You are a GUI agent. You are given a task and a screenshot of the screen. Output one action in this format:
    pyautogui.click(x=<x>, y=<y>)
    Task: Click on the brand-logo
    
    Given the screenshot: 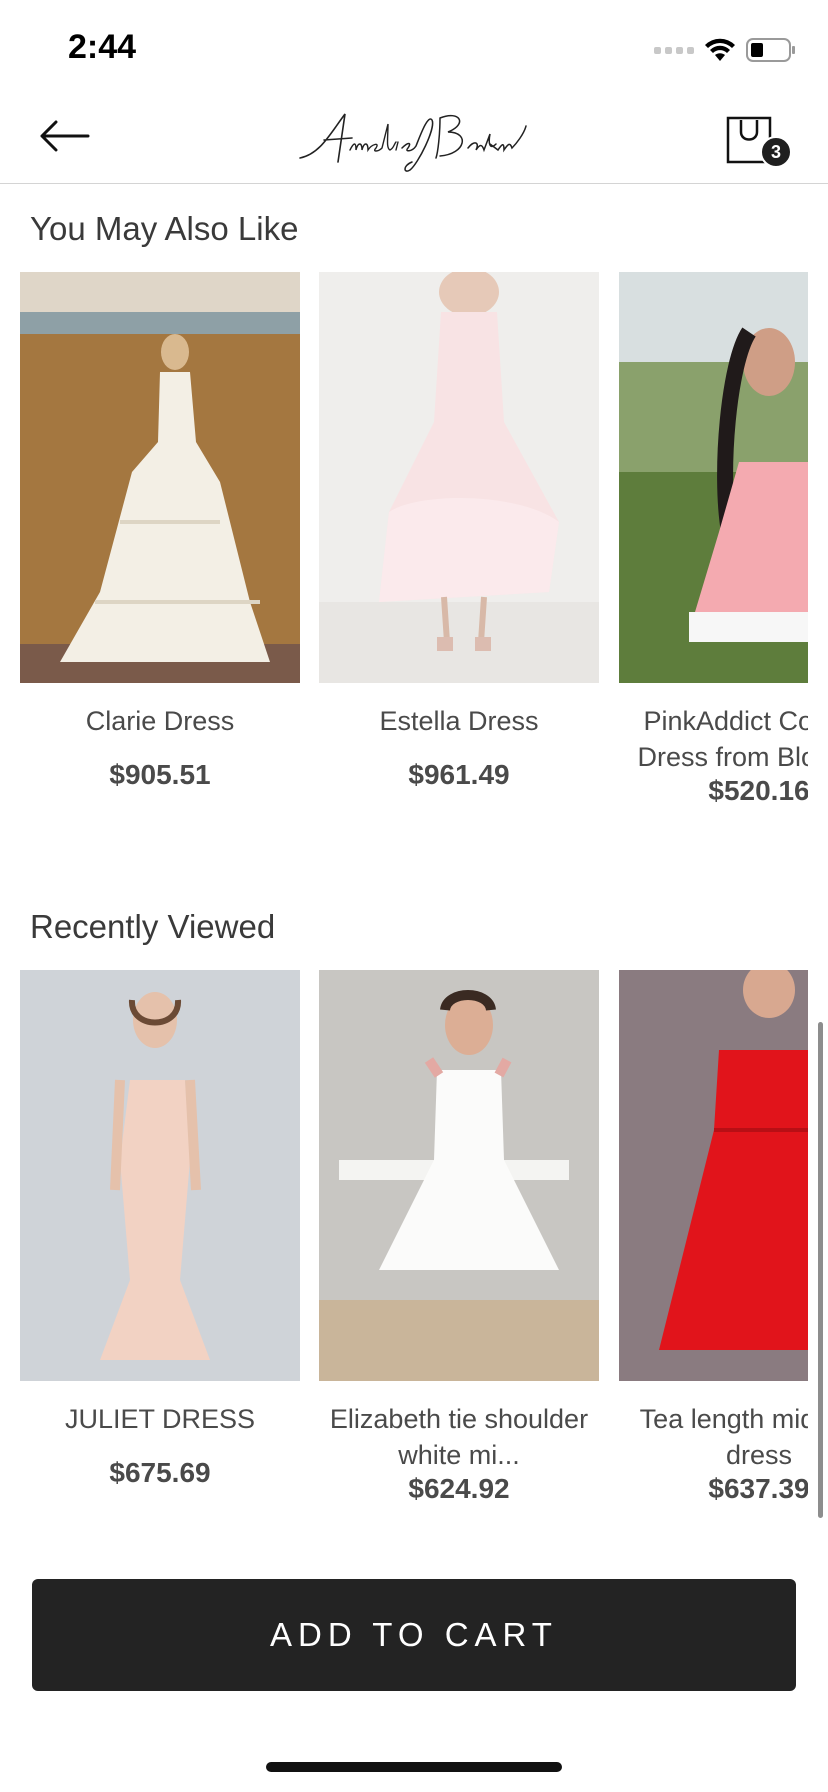 What is the action you would take?
    pyautogui.click(x=415, y=140)
    